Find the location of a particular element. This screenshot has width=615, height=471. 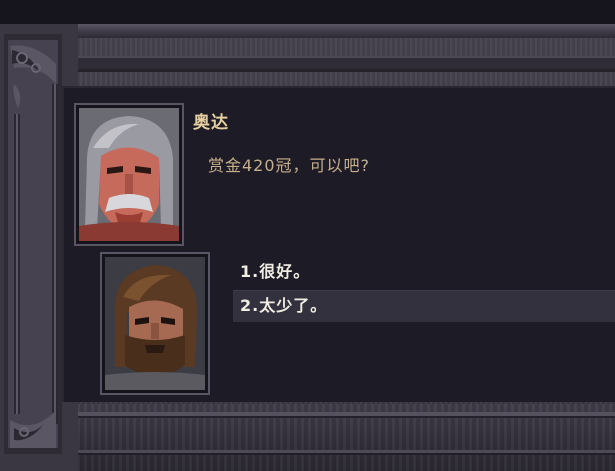

frame-top-rail is located at coordinates (307, 31).